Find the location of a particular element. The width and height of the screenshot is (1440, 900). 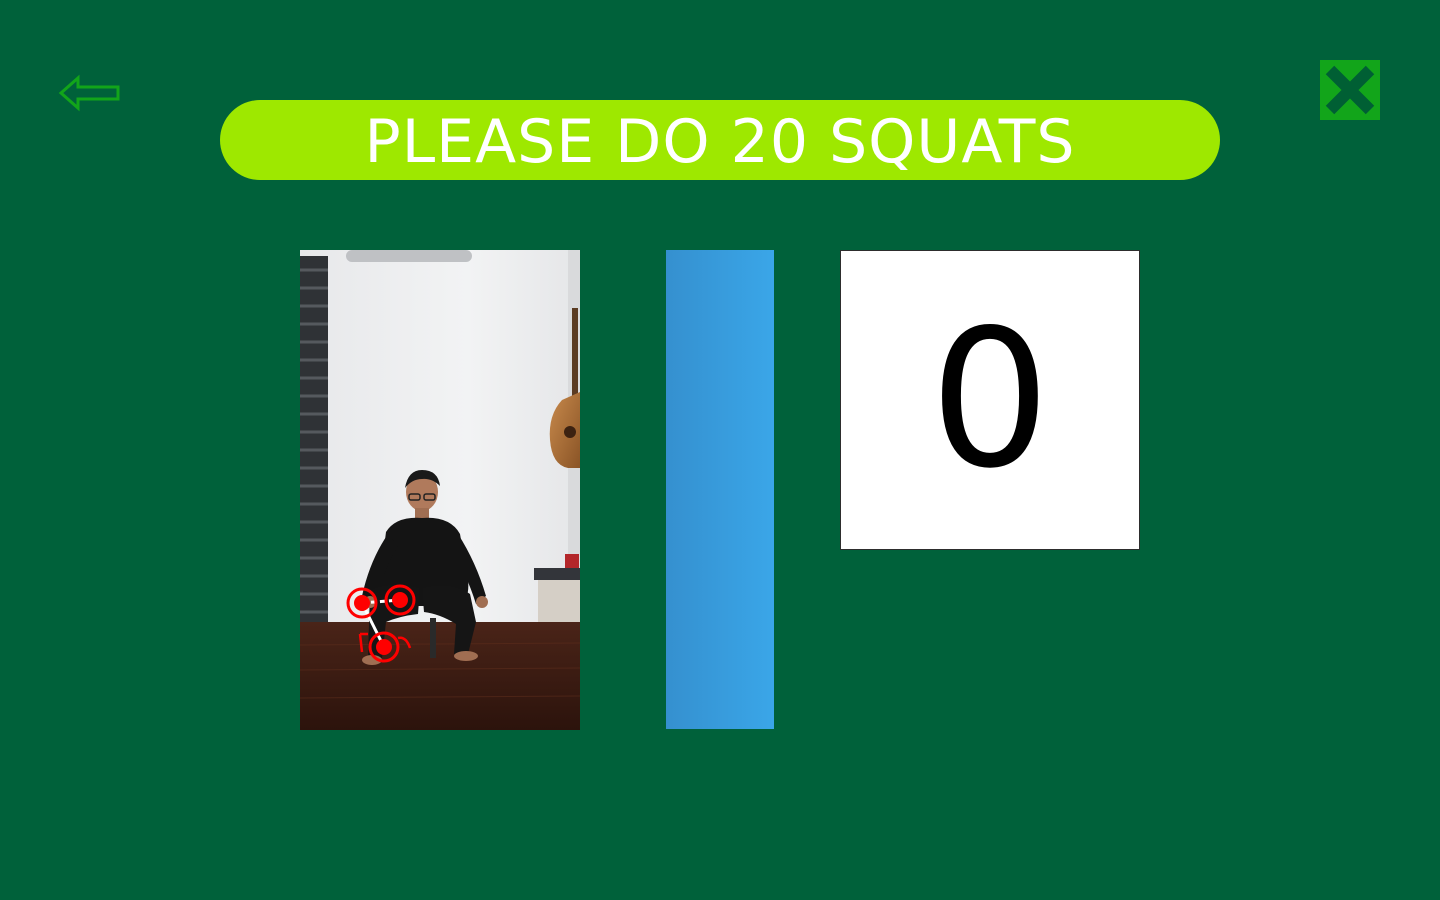

camera-feed is located at coordinates (440, 490).